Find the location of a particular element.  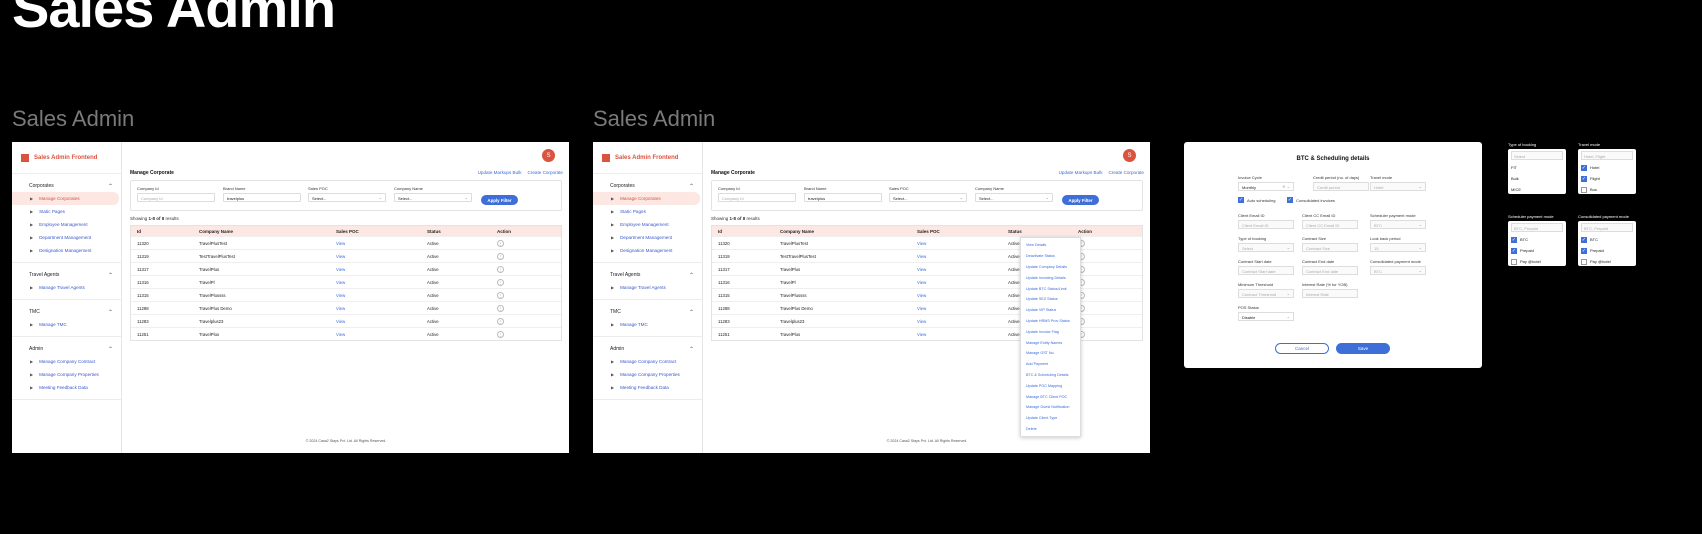

travel-mode-select: Hotel, Flight is located at coordinates (1607, 155).